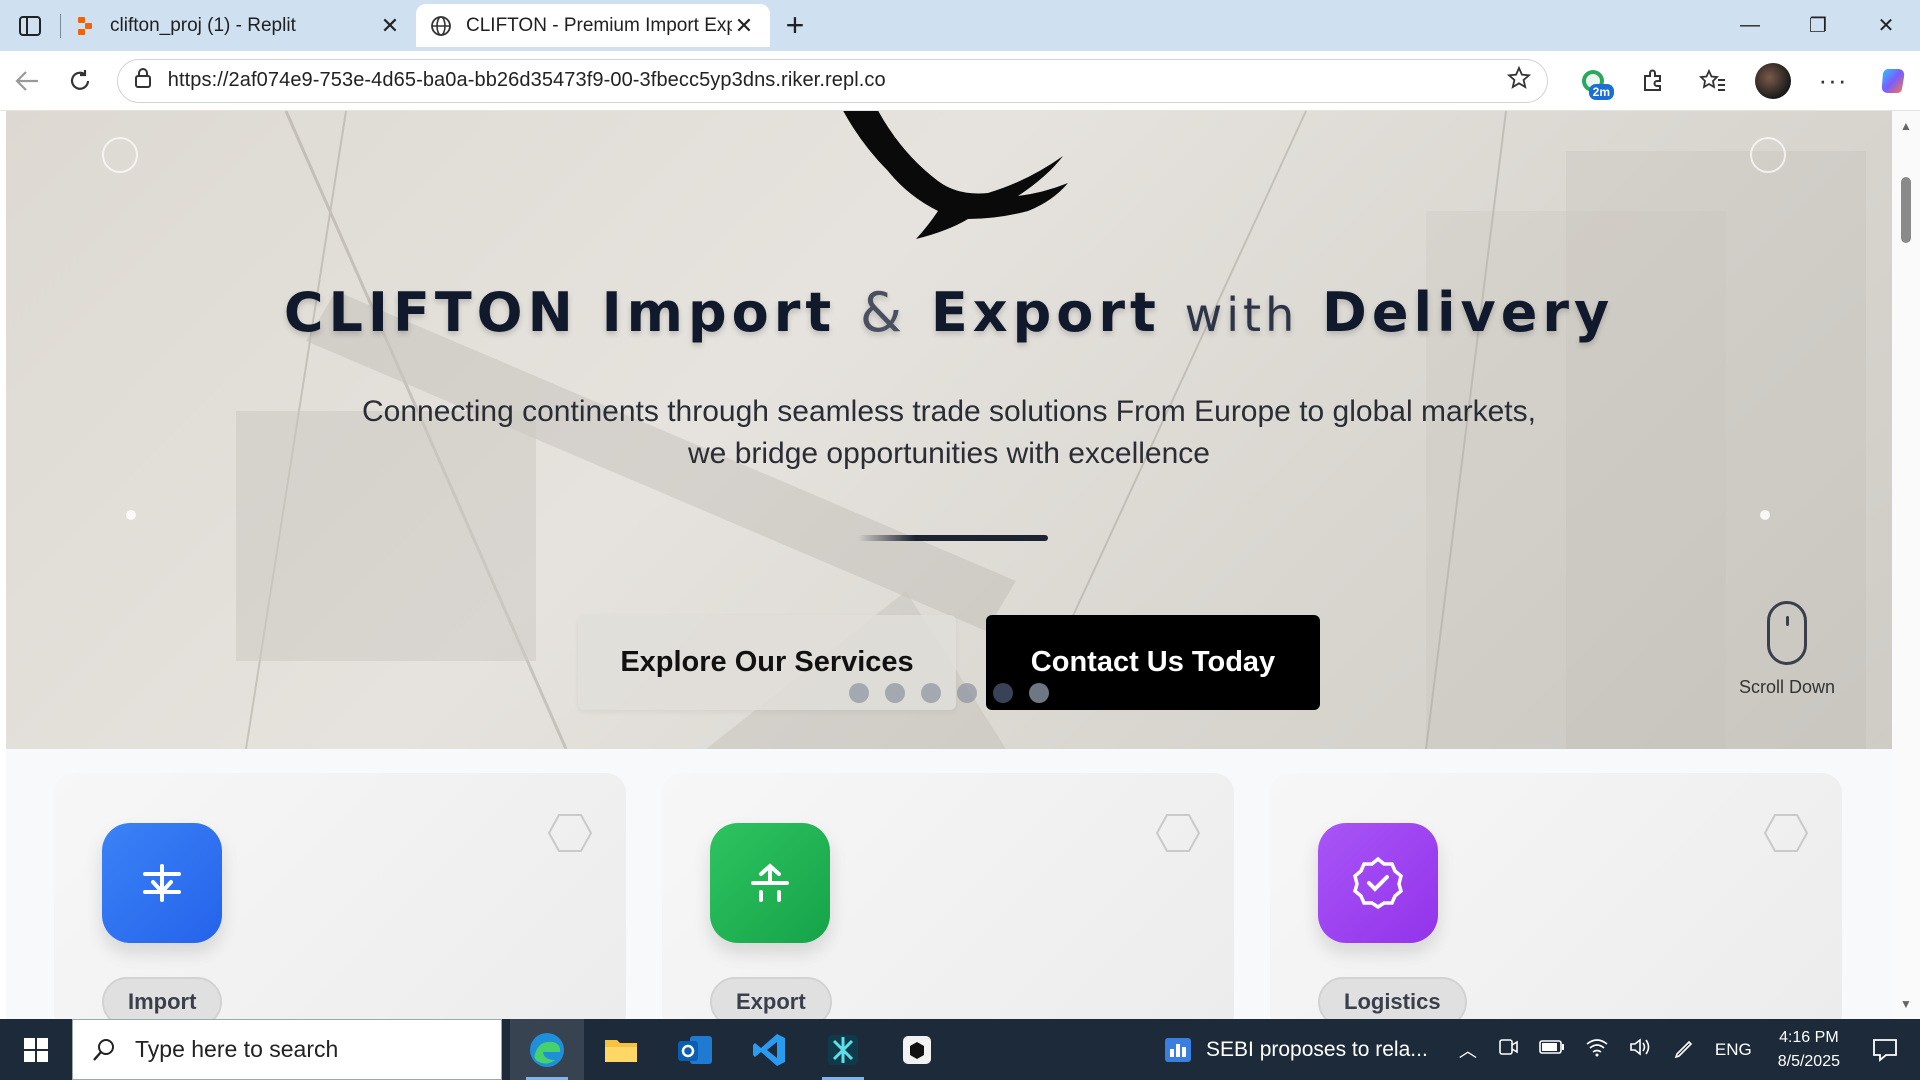 The image size is (1920, 1080). What do you see at coordinates (1378, 883) in the screenshot?
I see `badge-check-icon` at bounding box center [1378, 883].